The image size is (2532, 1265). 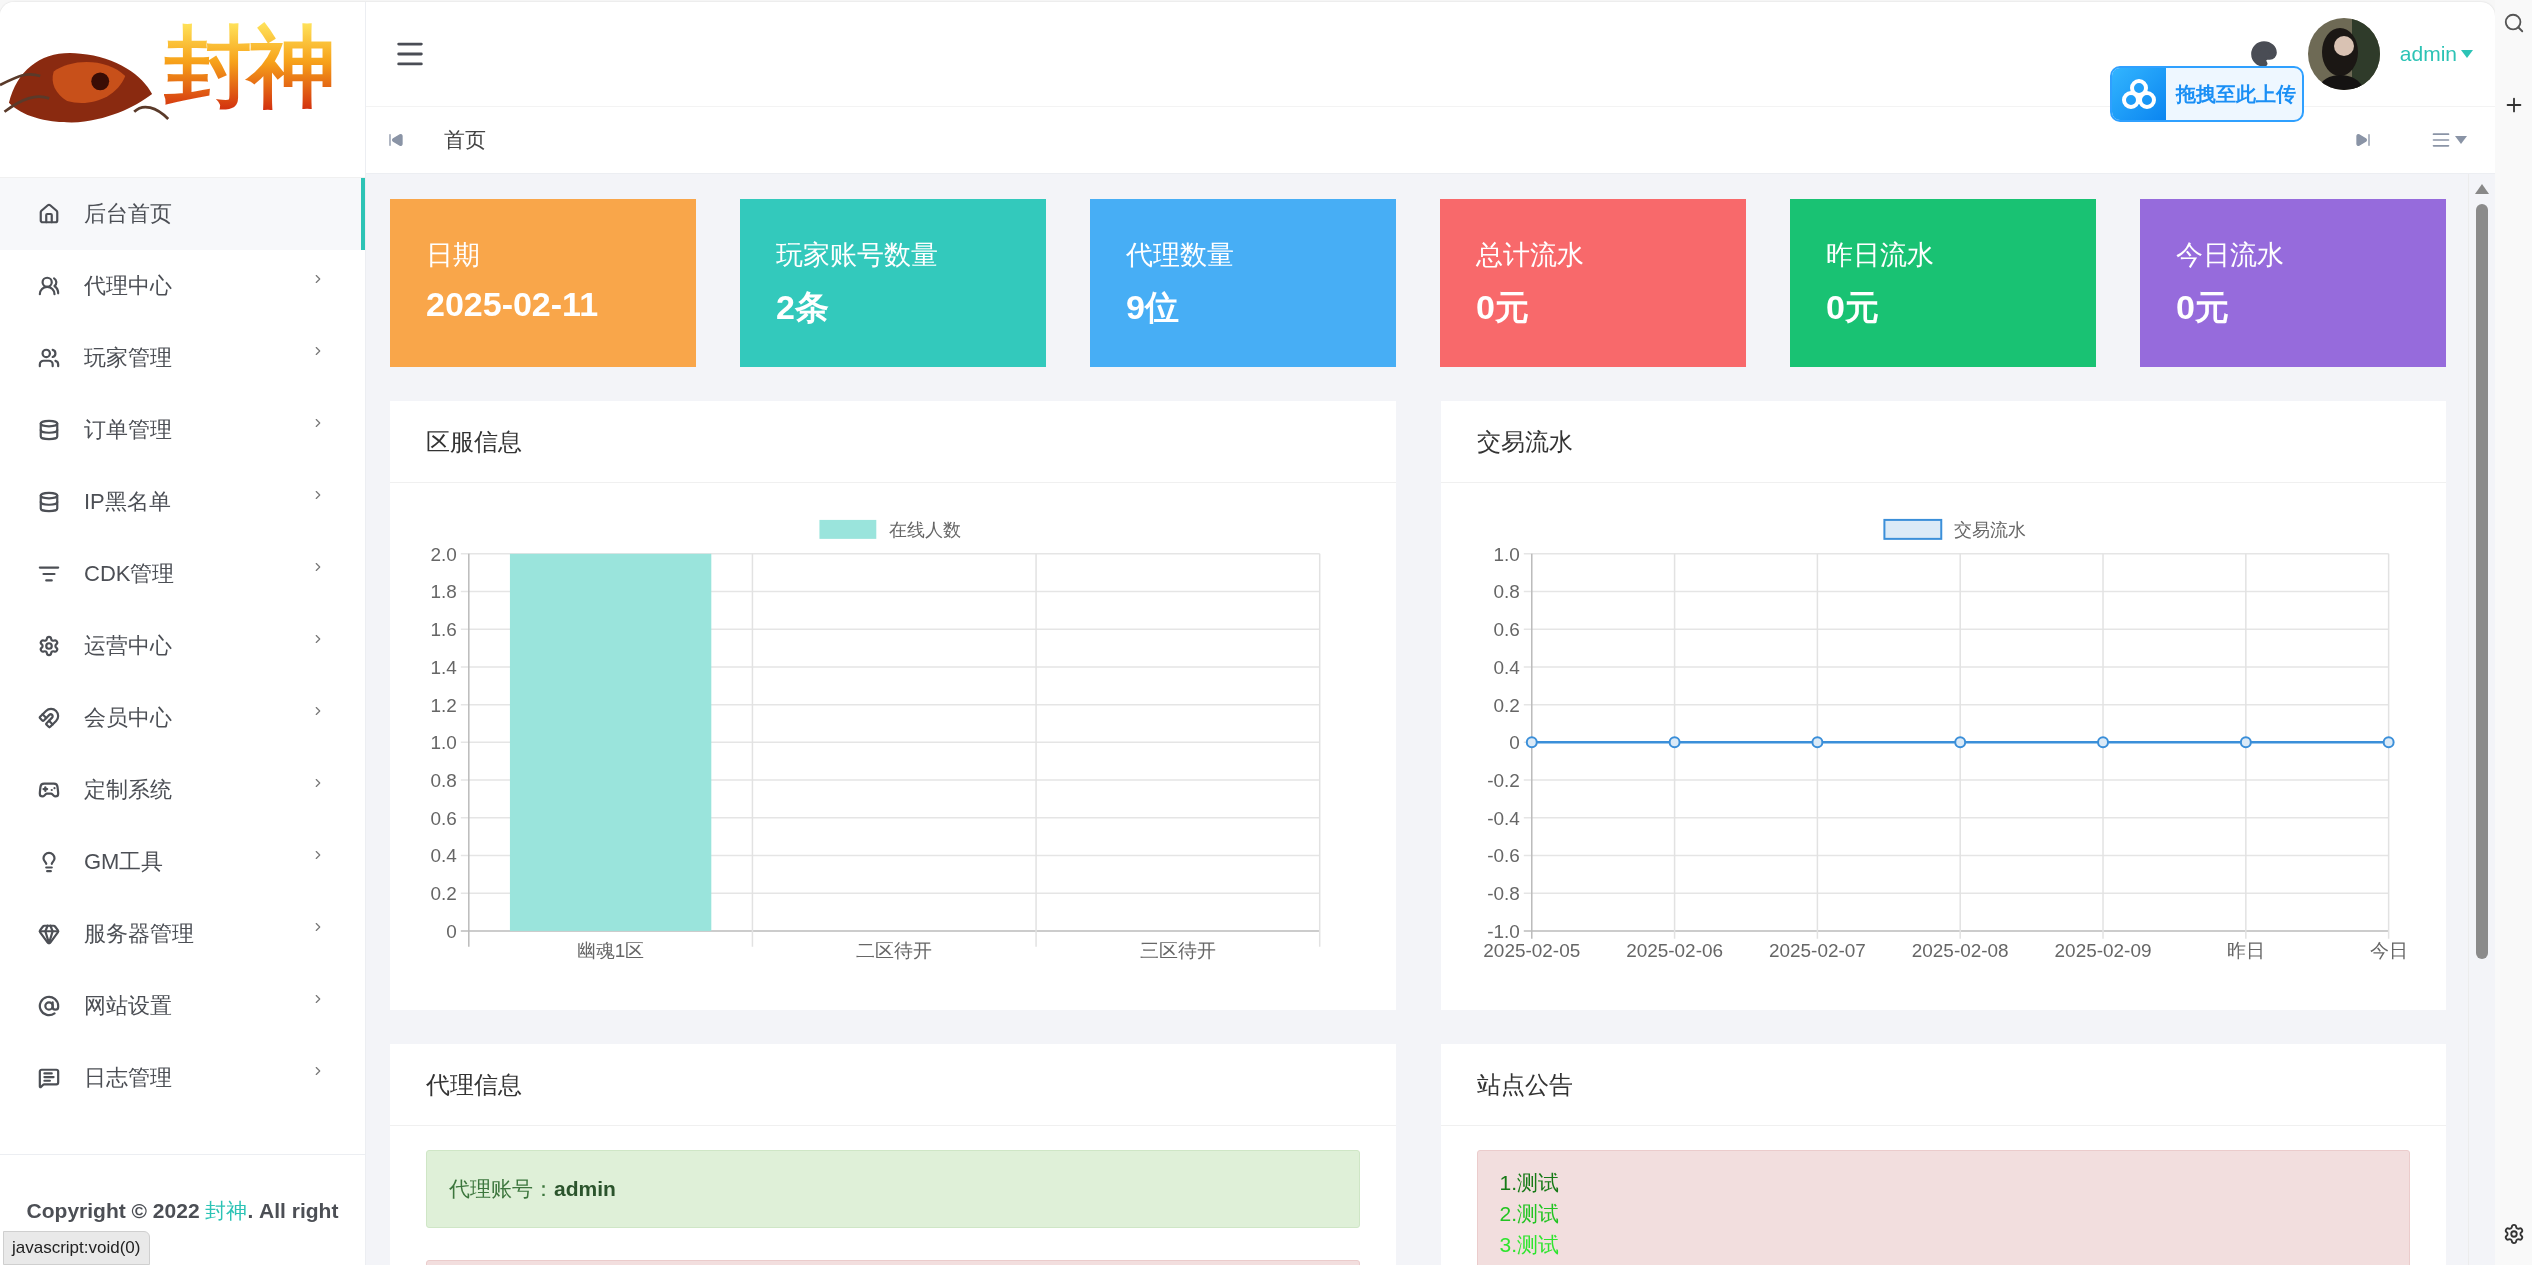 I want to click on axis-label: -0.6, so click(x=1503, y=856).